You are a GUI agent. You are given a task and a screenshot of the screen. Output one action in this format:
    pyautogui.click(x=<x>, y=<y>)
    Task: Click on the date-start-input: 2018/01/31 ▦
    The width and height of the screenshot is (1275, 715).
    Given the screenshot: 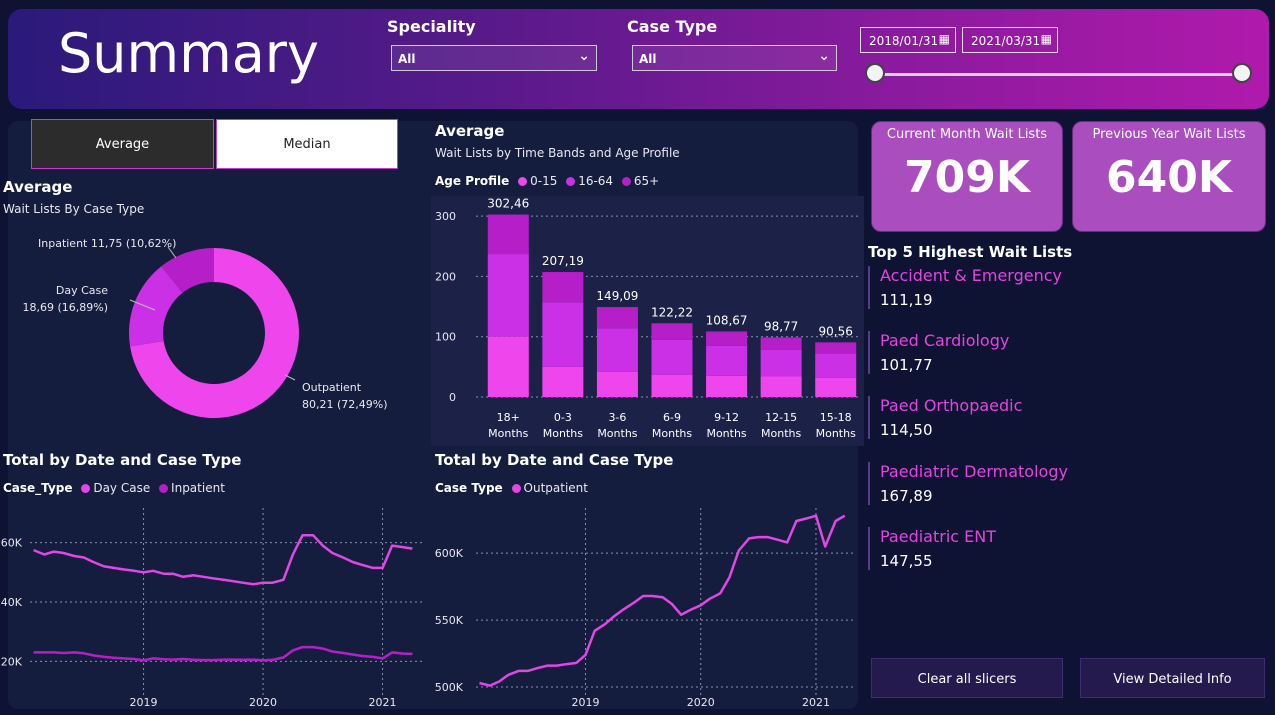 What is the action you would take?
    pyautogui.click(x=908, y=40)
    